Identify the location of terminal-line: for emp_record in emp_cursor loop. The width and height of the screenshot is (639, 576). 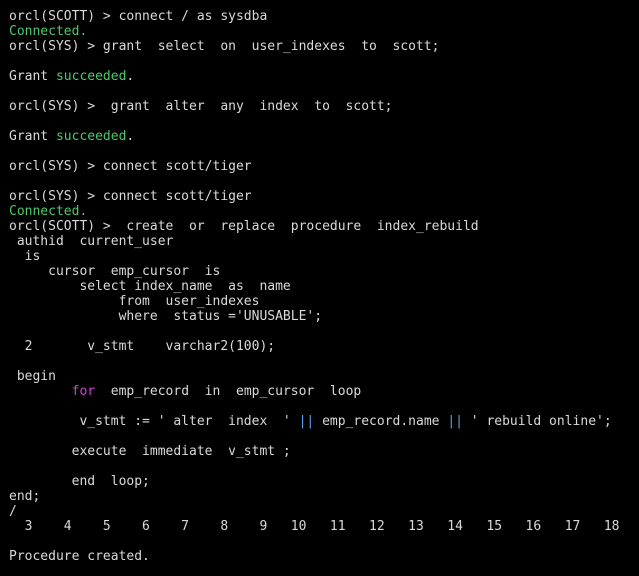
(185, 391).